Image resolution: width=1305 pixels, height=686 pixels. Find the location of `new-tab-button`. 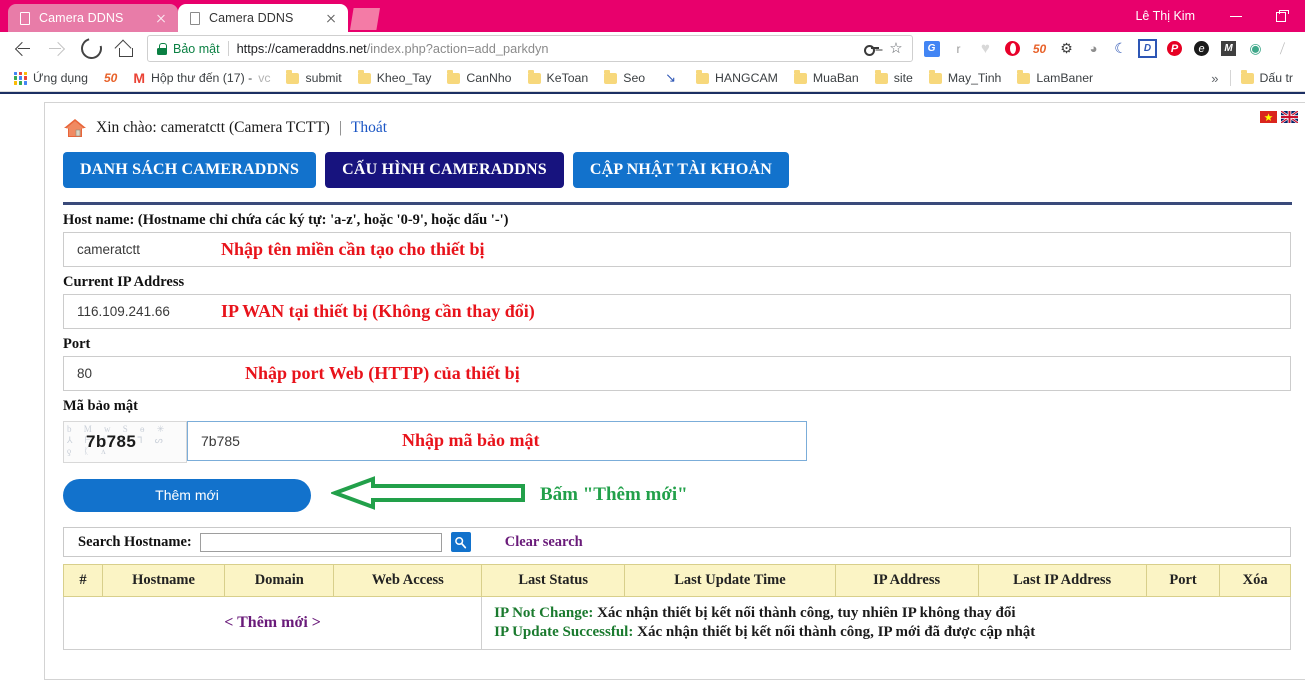

new-tab-button is located at coordinates (365, 19).